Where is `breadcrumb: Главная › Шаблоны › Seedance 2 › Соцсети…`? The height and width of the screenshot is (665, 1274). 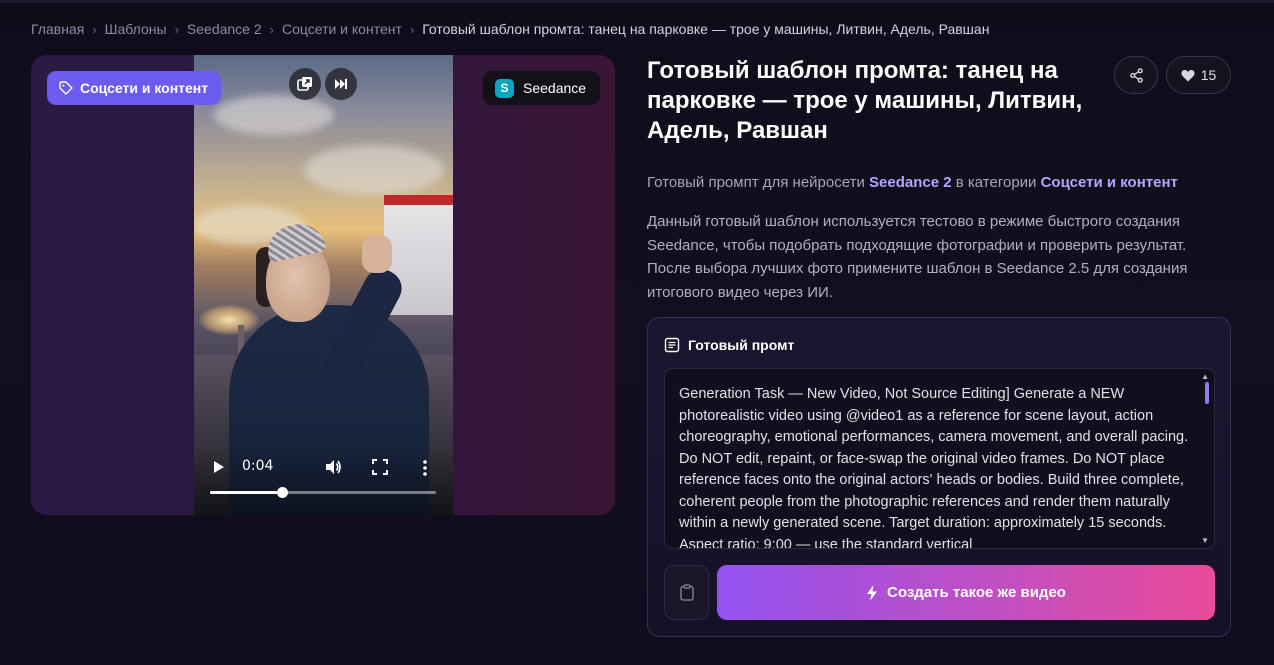
breadcrumb: Главная › Шаблоны › Seedance 2 › Соцсети… is located at coordinates (510, 29).